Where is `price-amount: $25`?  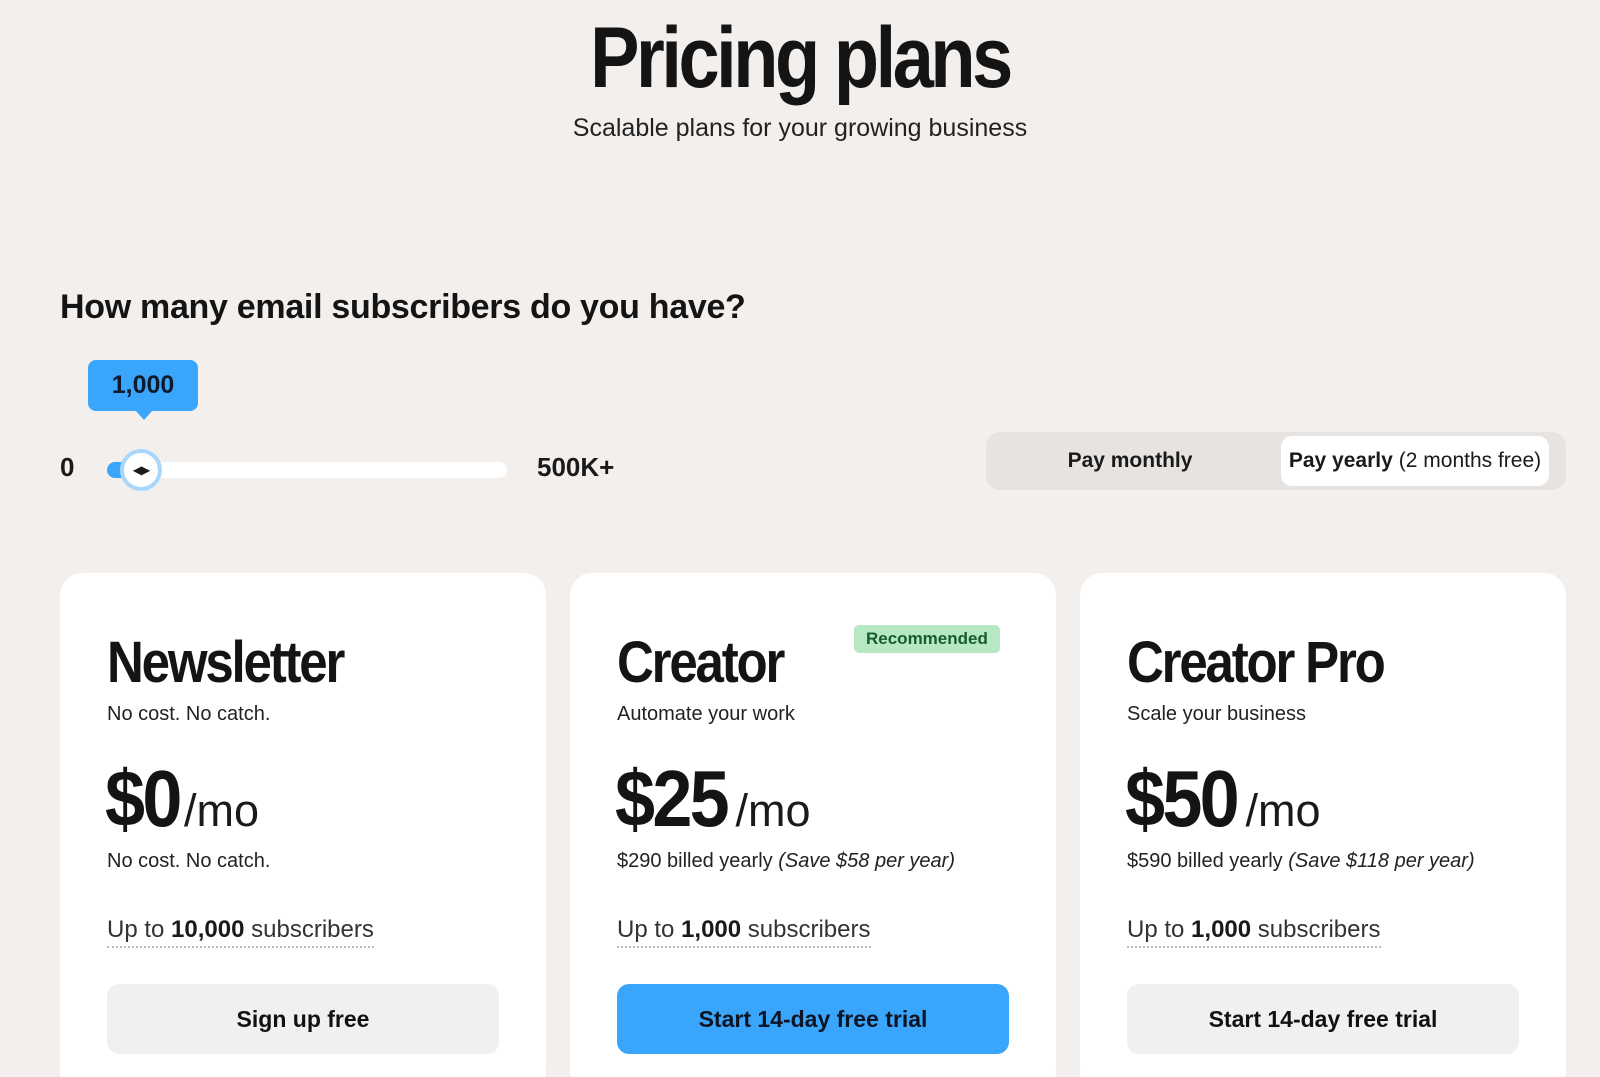 price-amount: $25 is located at coordinates (672, 798).